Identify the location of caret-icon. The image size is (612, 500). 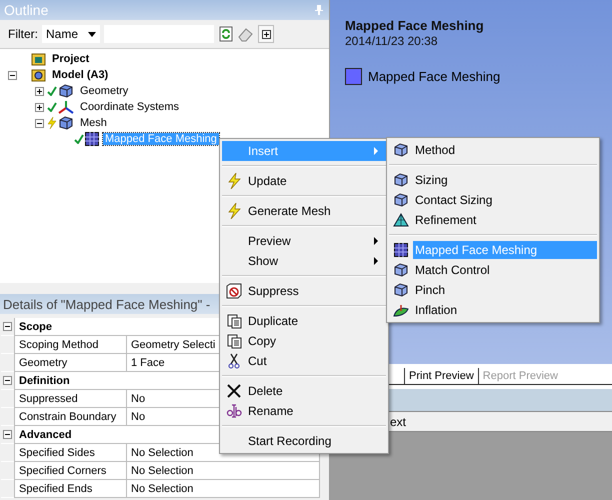
(92, 34).